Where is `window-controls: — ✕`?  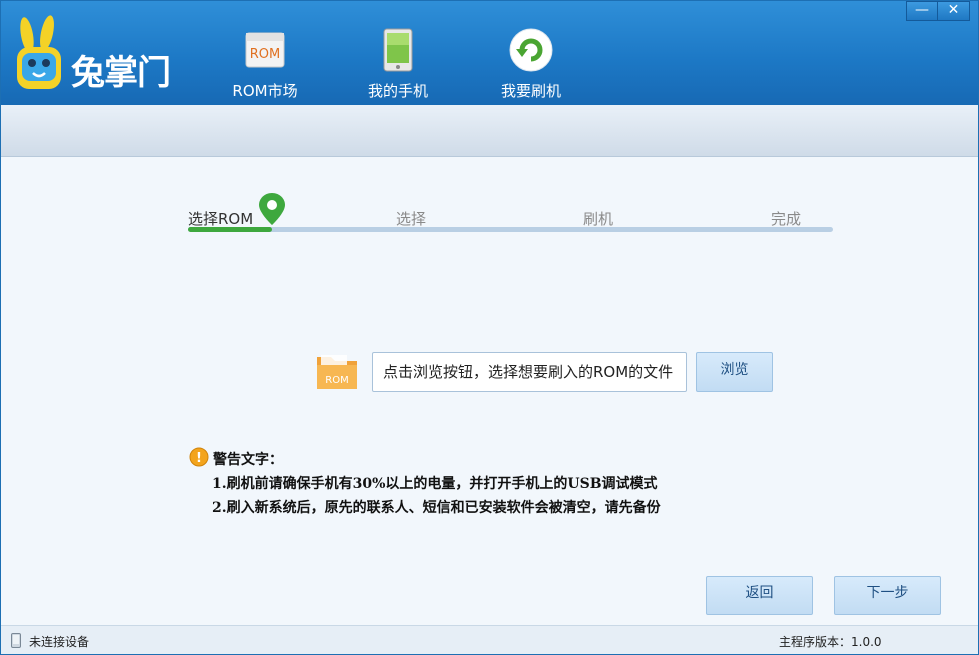
window-controls: — ✕ is located at coordinates (938, 11).